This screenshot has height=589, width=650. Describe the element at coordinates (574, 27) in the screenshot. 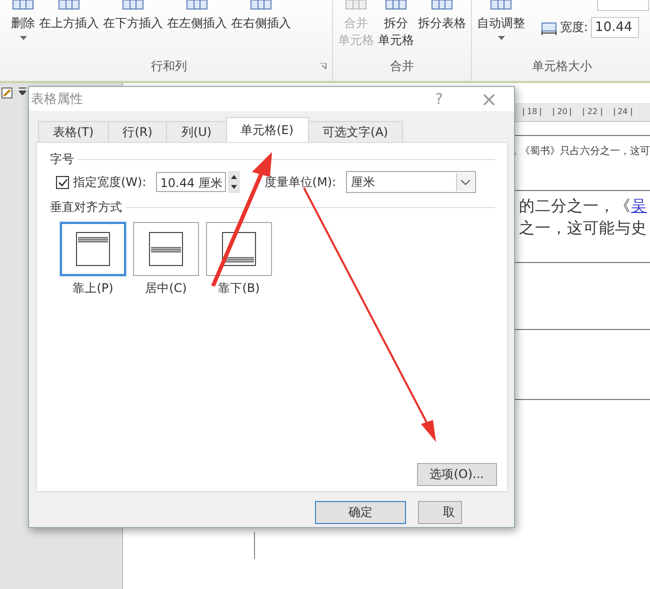

I see `width-label: 宽度:` at that location.